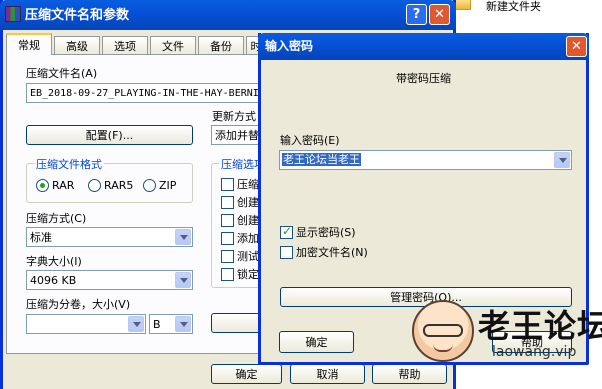 The image size is (602, 389). What do you see at coordinates (439, 14) in the screenshot?
I see `close-title-button: ✕` at bounding box center [439, 14].